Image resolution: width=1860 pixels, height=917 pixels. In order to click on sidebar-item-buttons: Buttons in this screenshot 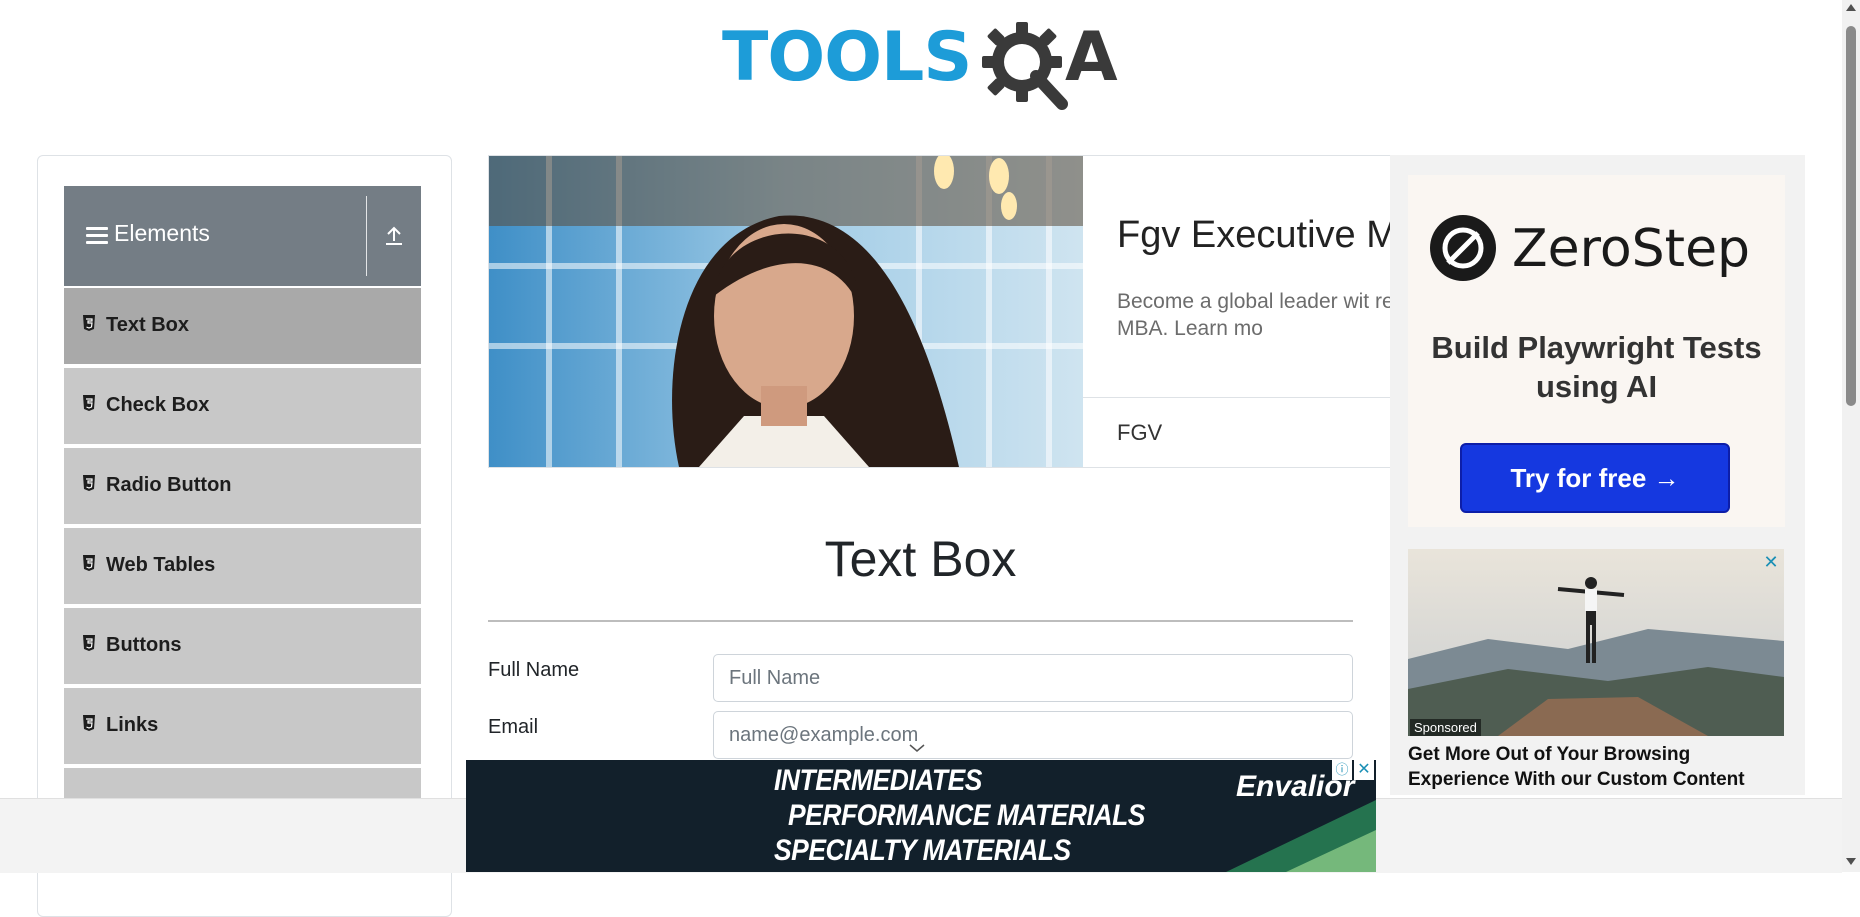, I will do `click(242, 645)`.